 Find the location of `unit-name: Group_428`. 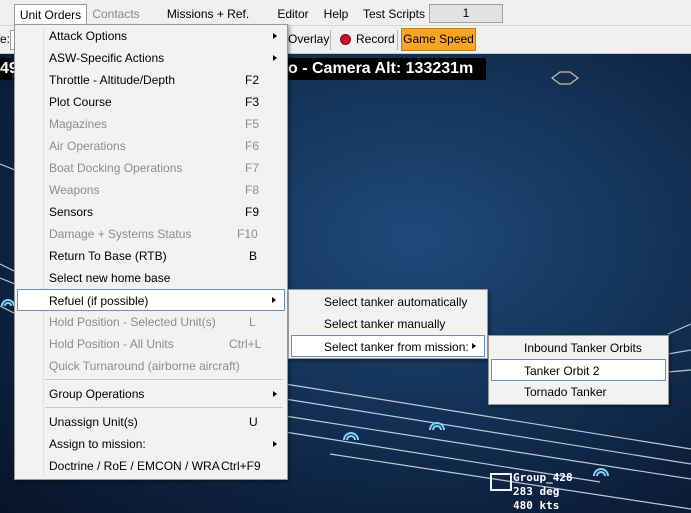

unit-name: Group_428 is located at coordinates (543, 477).